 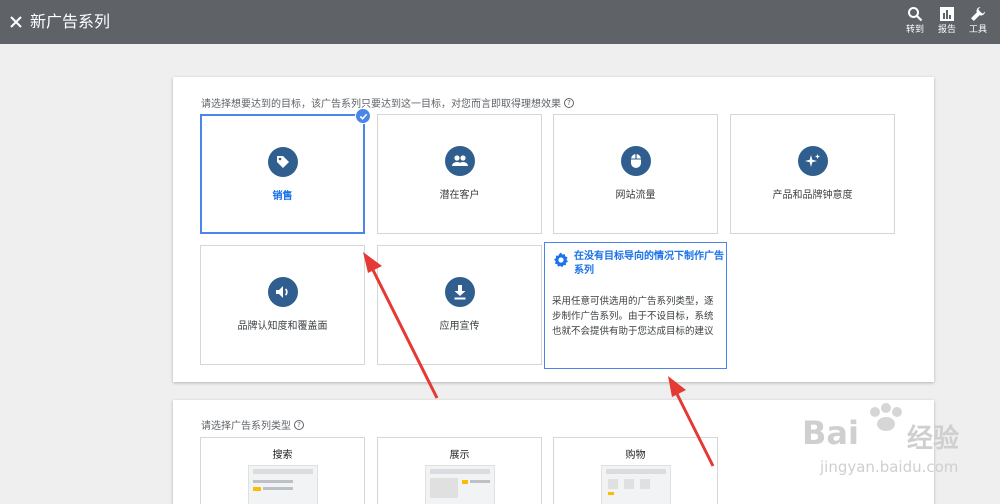 I want to click on goto-button: 转到, so click(x=915, y=23).